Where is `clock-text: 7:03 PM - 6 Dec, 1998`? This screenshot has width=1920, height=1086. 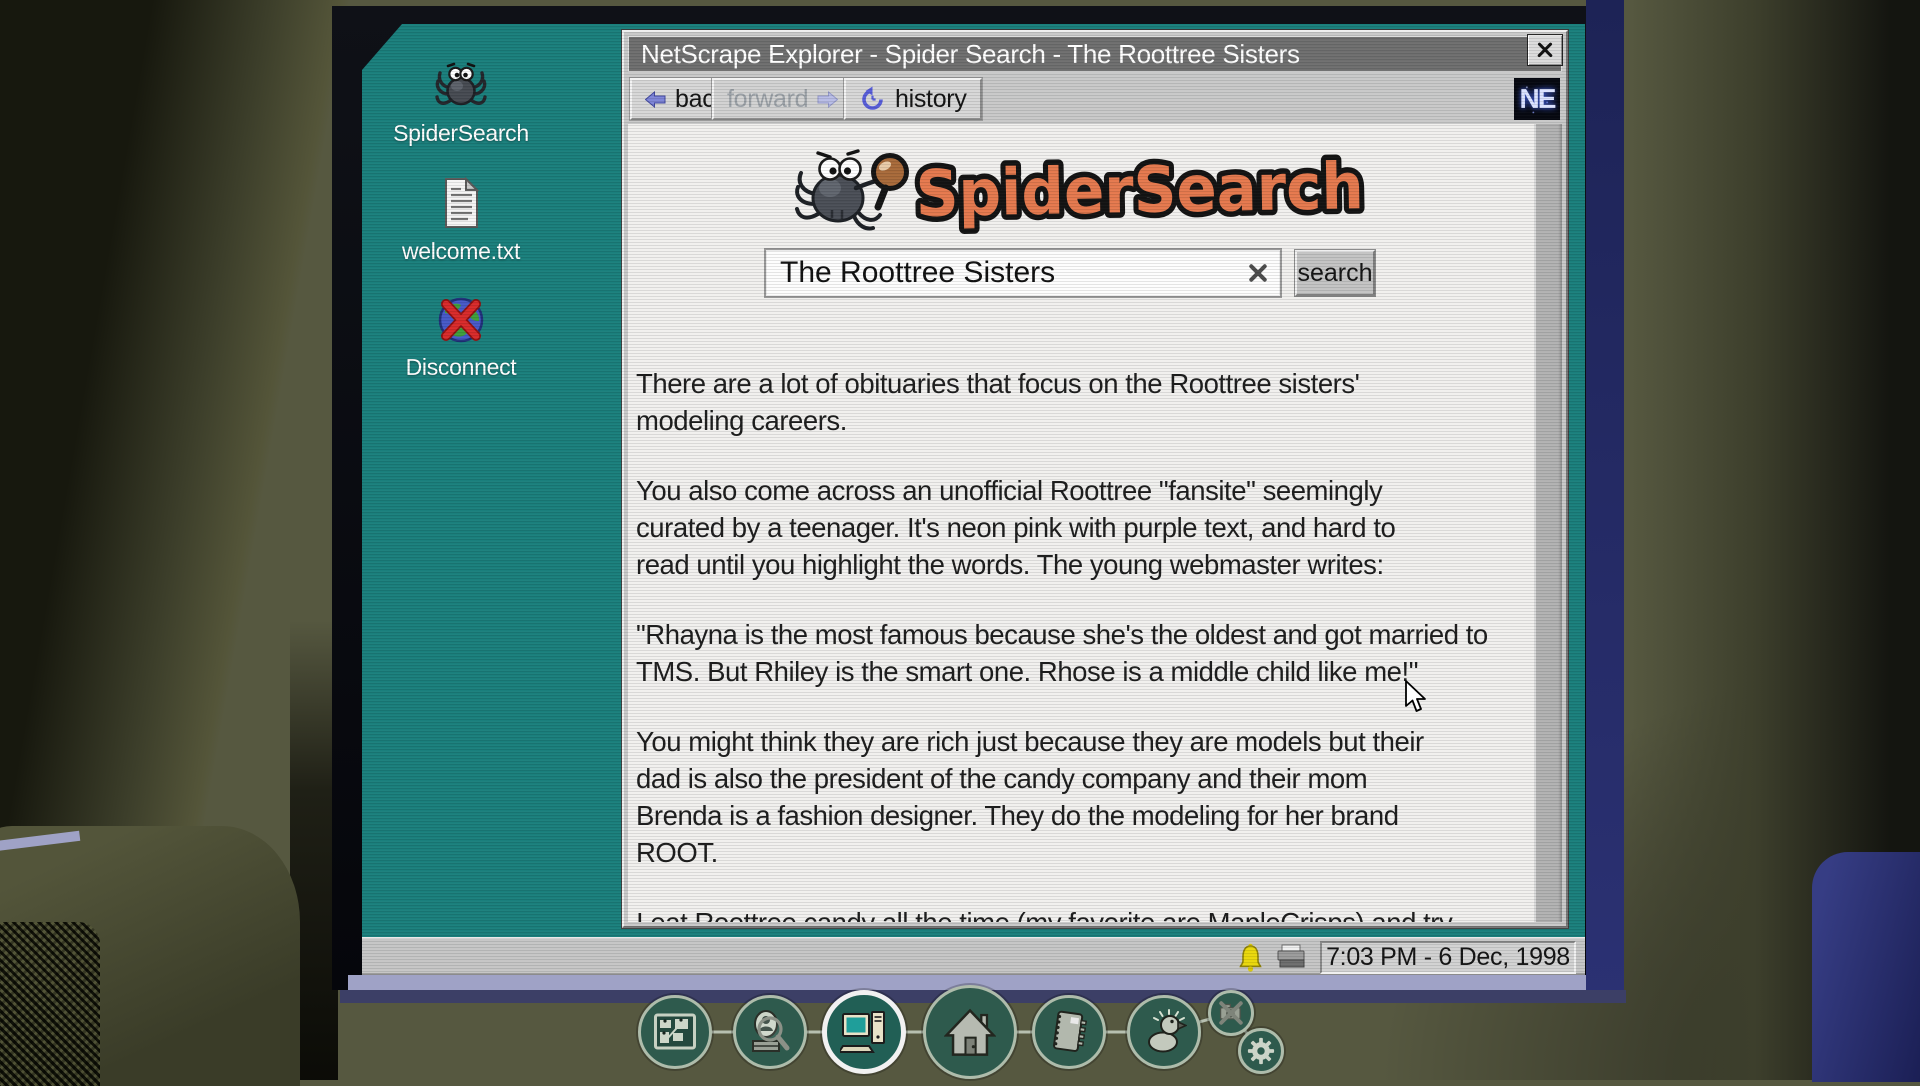
clock-text: 7:03 PM - 6 Dec, 1998 is located at coordinates (1448, 956).